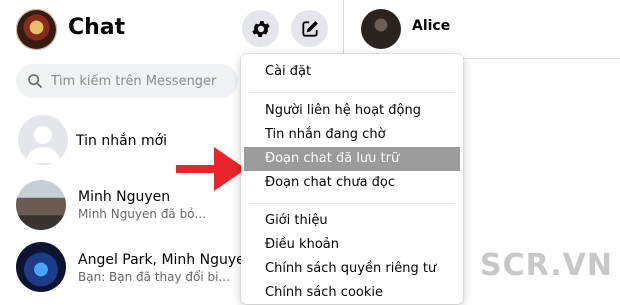 This screenshot has width=620, height=305. I want to click on contact-avatar, so click(381, 29).